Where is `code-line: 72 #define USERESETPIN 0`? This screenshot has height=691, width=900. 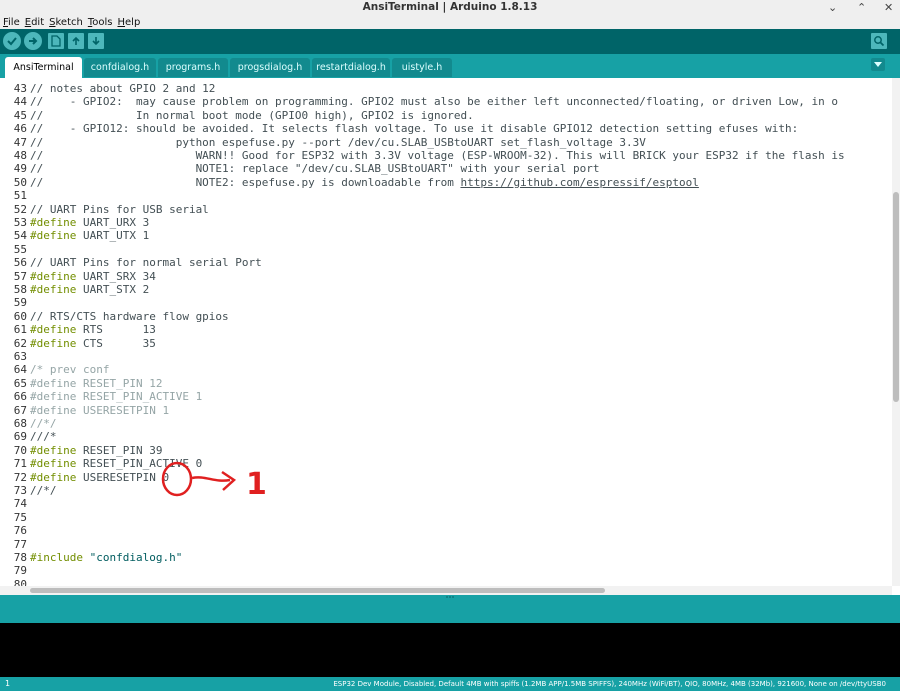
code-line: 72 #define USERESETPIN 0 is located at coordinates (84, 477).